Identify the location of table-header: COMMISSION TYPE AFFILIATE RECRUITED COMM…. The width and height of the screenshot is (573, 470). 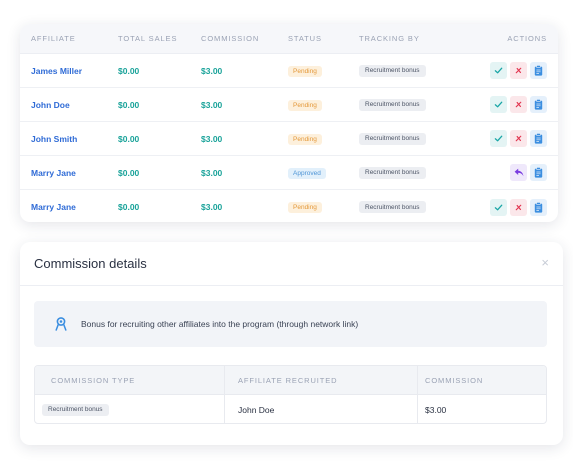
(290, 380).